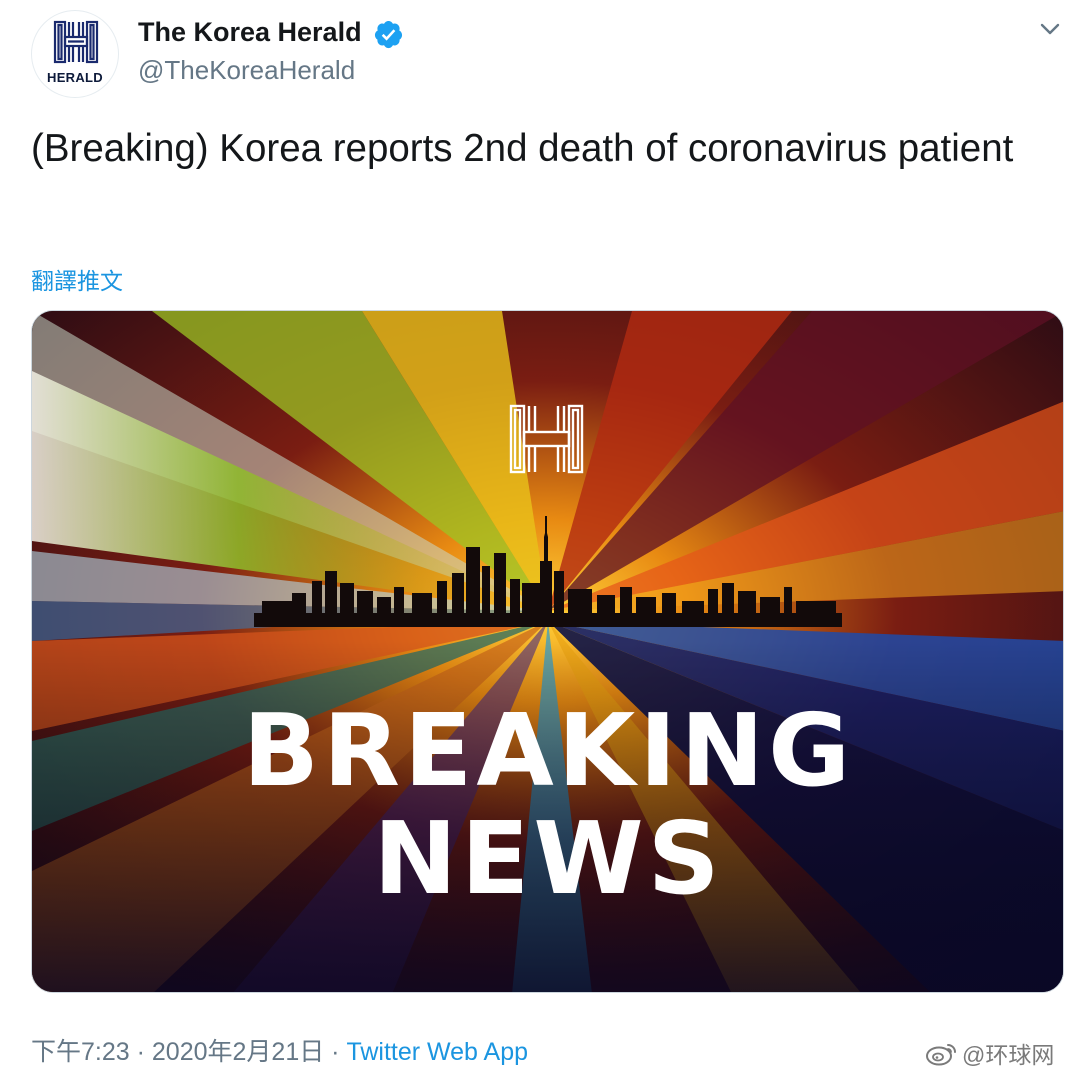  I want to click on author-avatar: HERALD, so click(75, 54).